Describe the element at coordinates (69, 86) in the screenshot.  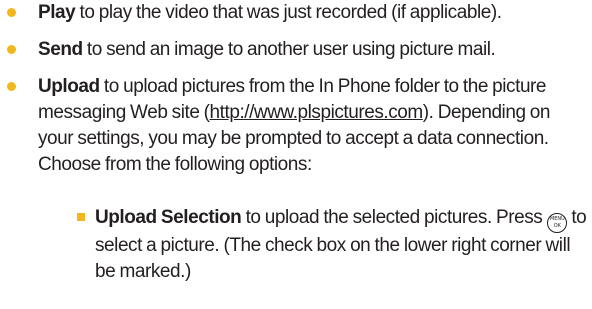
I see `item-term: Upload` at that location.